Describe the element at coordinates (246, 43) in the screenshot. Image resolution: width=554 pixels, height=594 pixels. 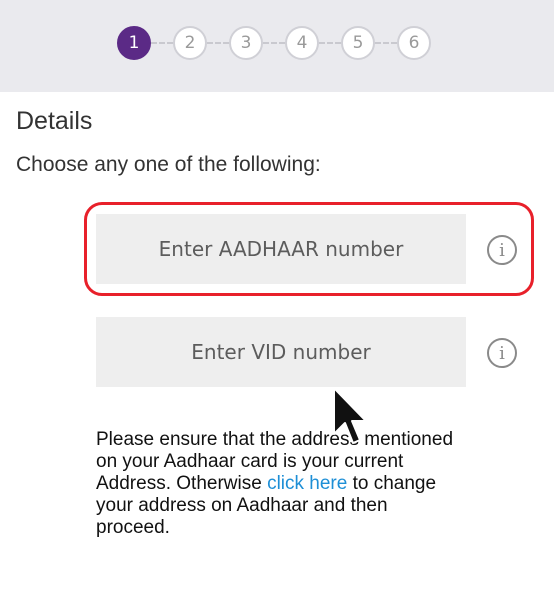
I see `step-3: 3` at that location.